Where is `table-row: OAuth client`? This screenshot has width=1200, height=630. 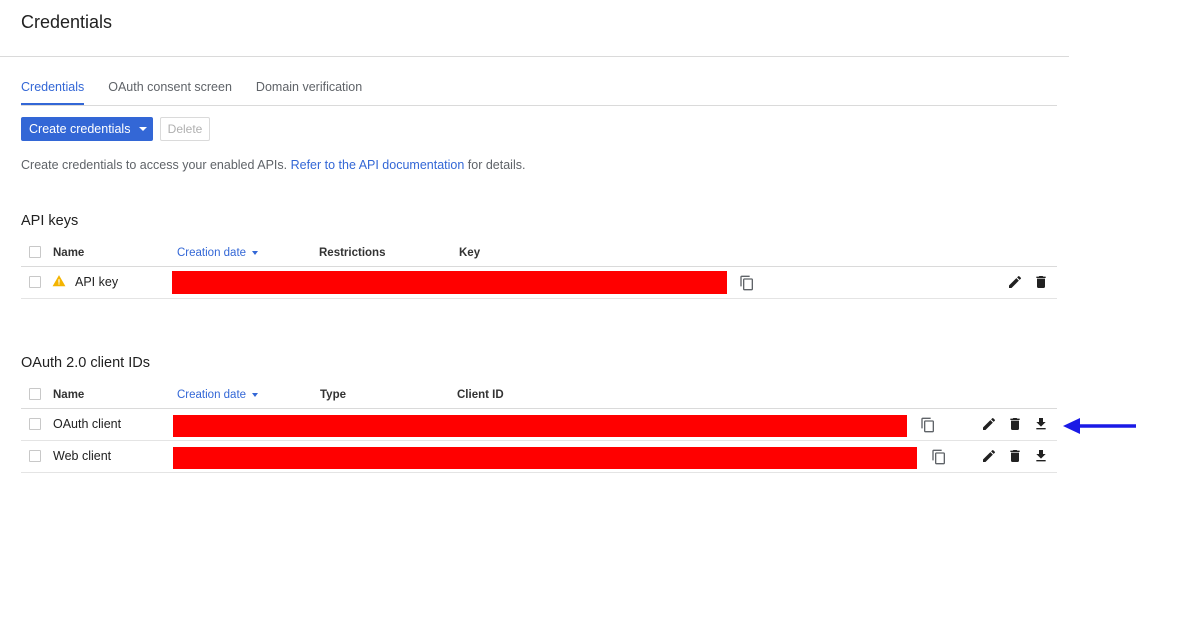 table-row: OAuth client is located at coordinates (539, 425).